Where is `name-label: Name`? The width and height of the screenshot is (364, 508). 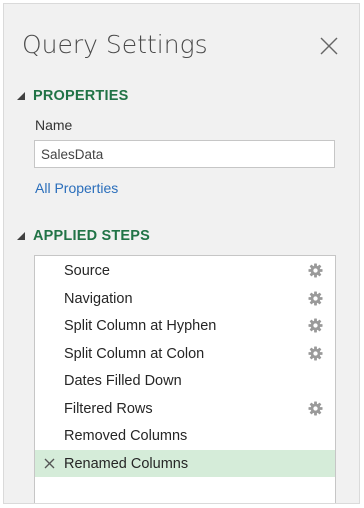 name-label: Name is located at coordinates (54, 125).